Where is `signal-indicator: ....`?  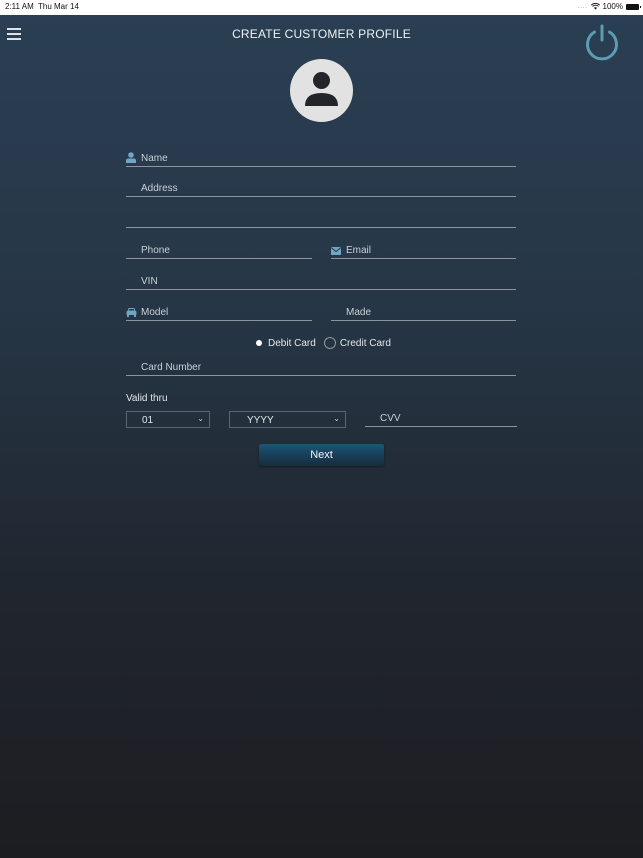 signal-indicator: .... is located at coordinates (582, 6).